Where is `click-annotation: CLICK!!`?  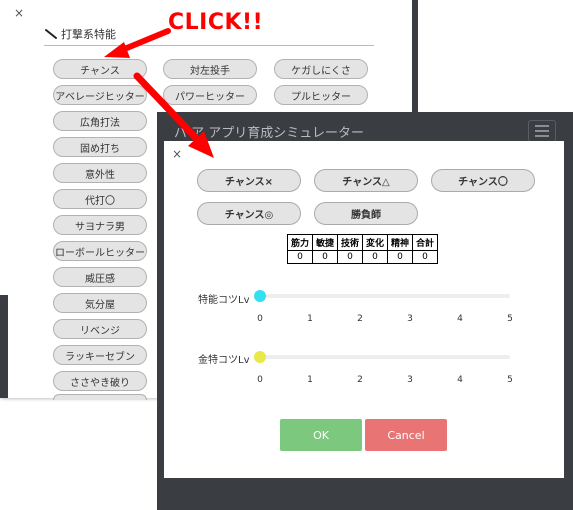 click-annotation: CLICK!! is located at coordinates (216, 22).